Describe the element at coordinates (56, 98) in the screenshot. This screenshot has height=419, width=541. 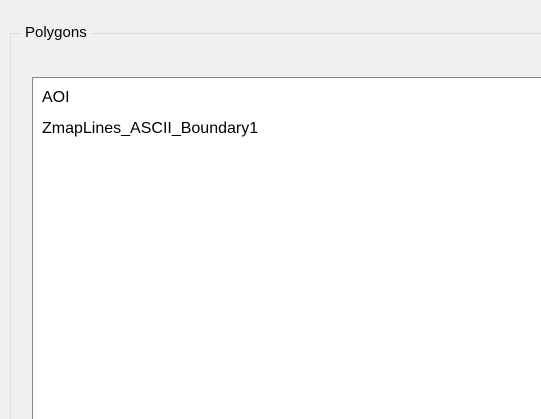
I see `list-item-aoi: AOI` at that location.